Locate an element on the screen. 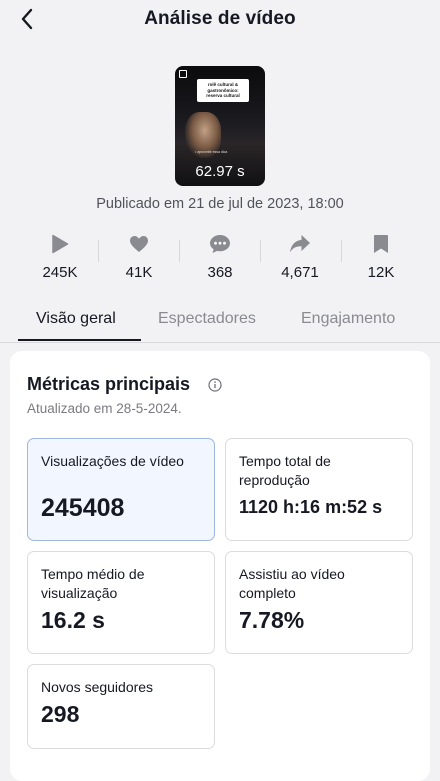  metric-card-watched-full-video: Assistiu ao vídeo completo 7.78% is located at coordinates (319, 602).